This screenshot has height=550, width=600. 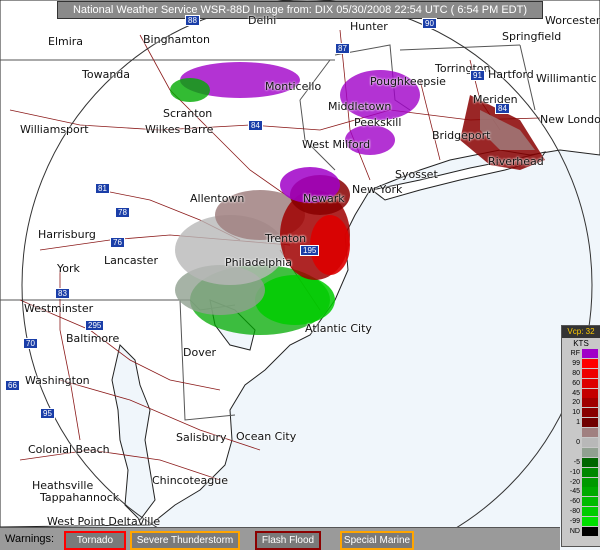 I want to click on city-label-scranton: Scranton, so click(x=188, y=113).